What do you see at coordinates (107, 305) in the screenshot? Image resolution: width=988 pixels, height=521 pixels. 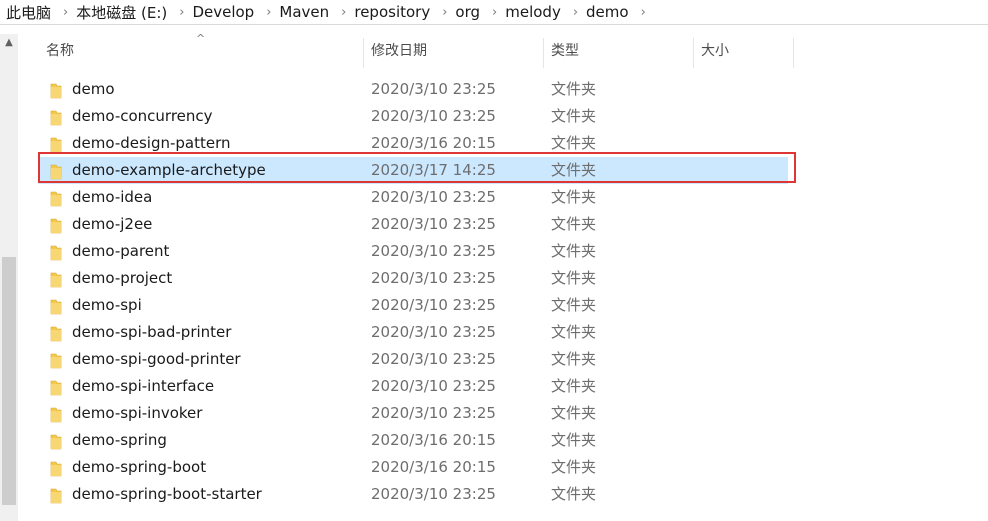 I see `file-name: demo-spi` at bounding box center [107, 305].